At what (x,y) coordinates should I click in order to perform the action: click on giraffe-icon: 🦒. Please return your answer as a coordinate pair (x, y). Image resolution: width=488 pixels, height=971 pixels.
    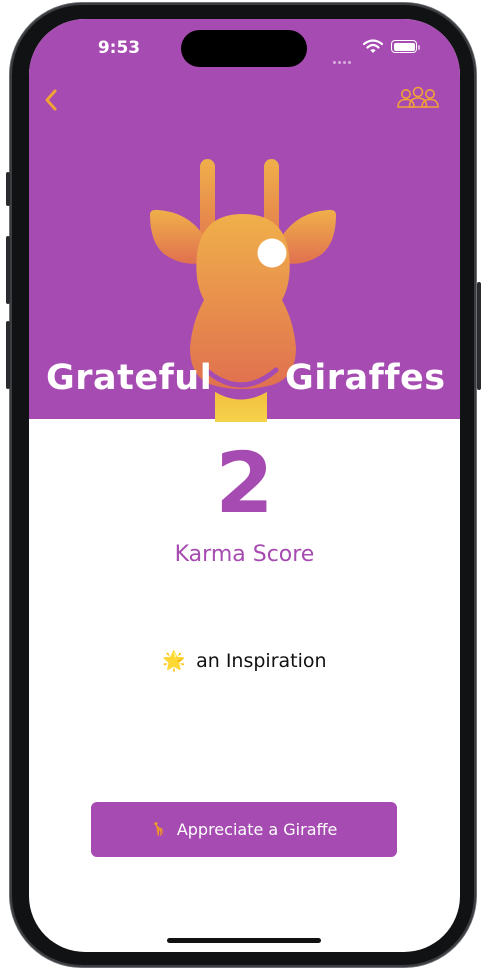
    Looking at the image, I should click on (158, 829).